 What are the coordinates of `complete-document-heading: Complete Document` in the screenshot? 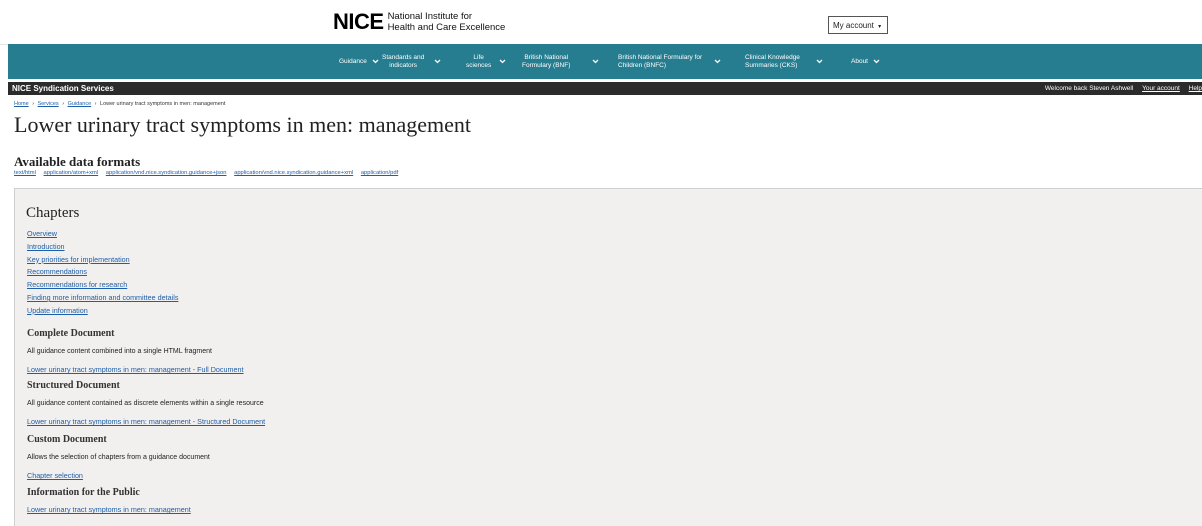 It's located at (71, 333).